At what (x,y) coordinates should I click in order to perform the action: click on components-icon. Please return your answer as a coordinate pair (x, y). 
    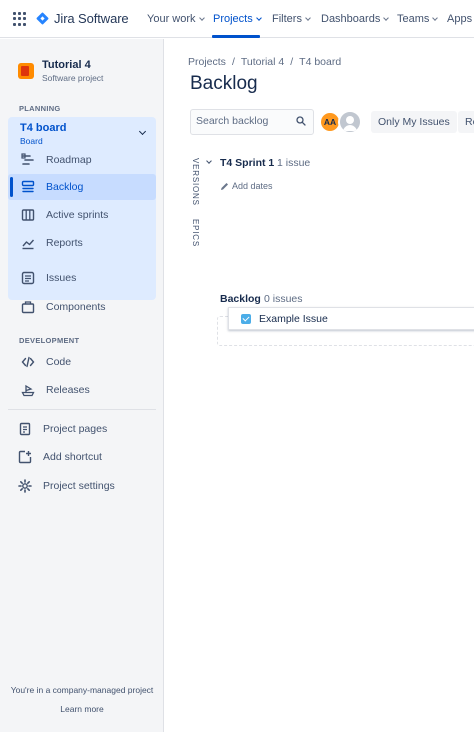
    Looking at the image, I should click on (28, 307).